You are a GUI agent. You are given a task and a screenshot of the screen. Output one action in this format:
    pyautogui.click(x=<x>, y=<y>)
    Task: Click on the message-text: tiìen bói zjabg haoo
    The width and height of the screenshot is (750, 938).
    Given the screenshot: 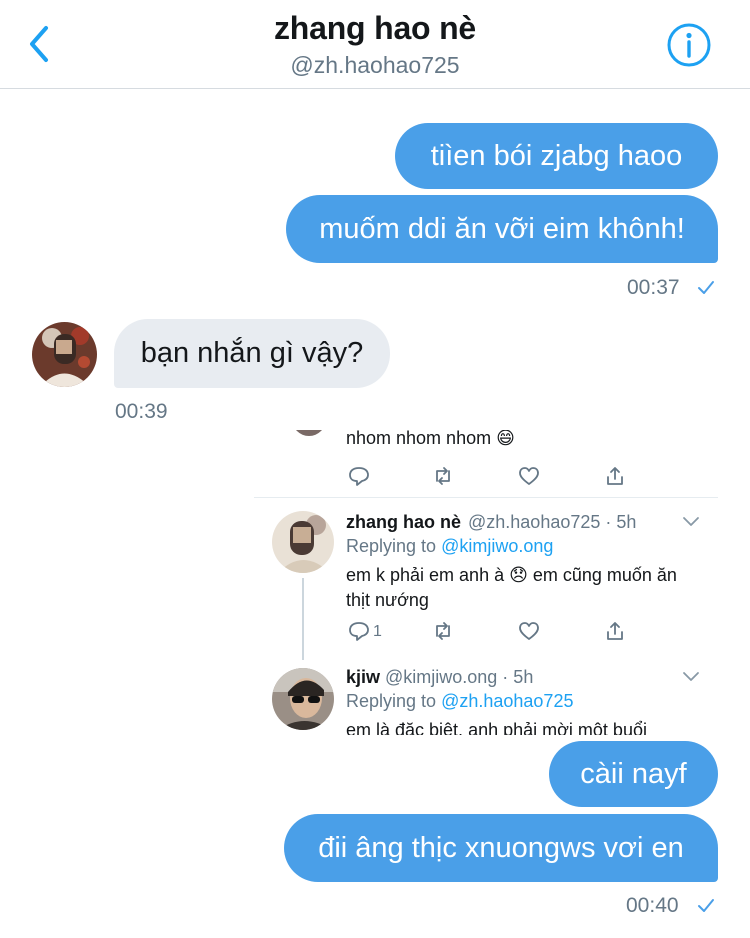 What is the action you would take?
    pyautogui.click(x=556, y=156)
    